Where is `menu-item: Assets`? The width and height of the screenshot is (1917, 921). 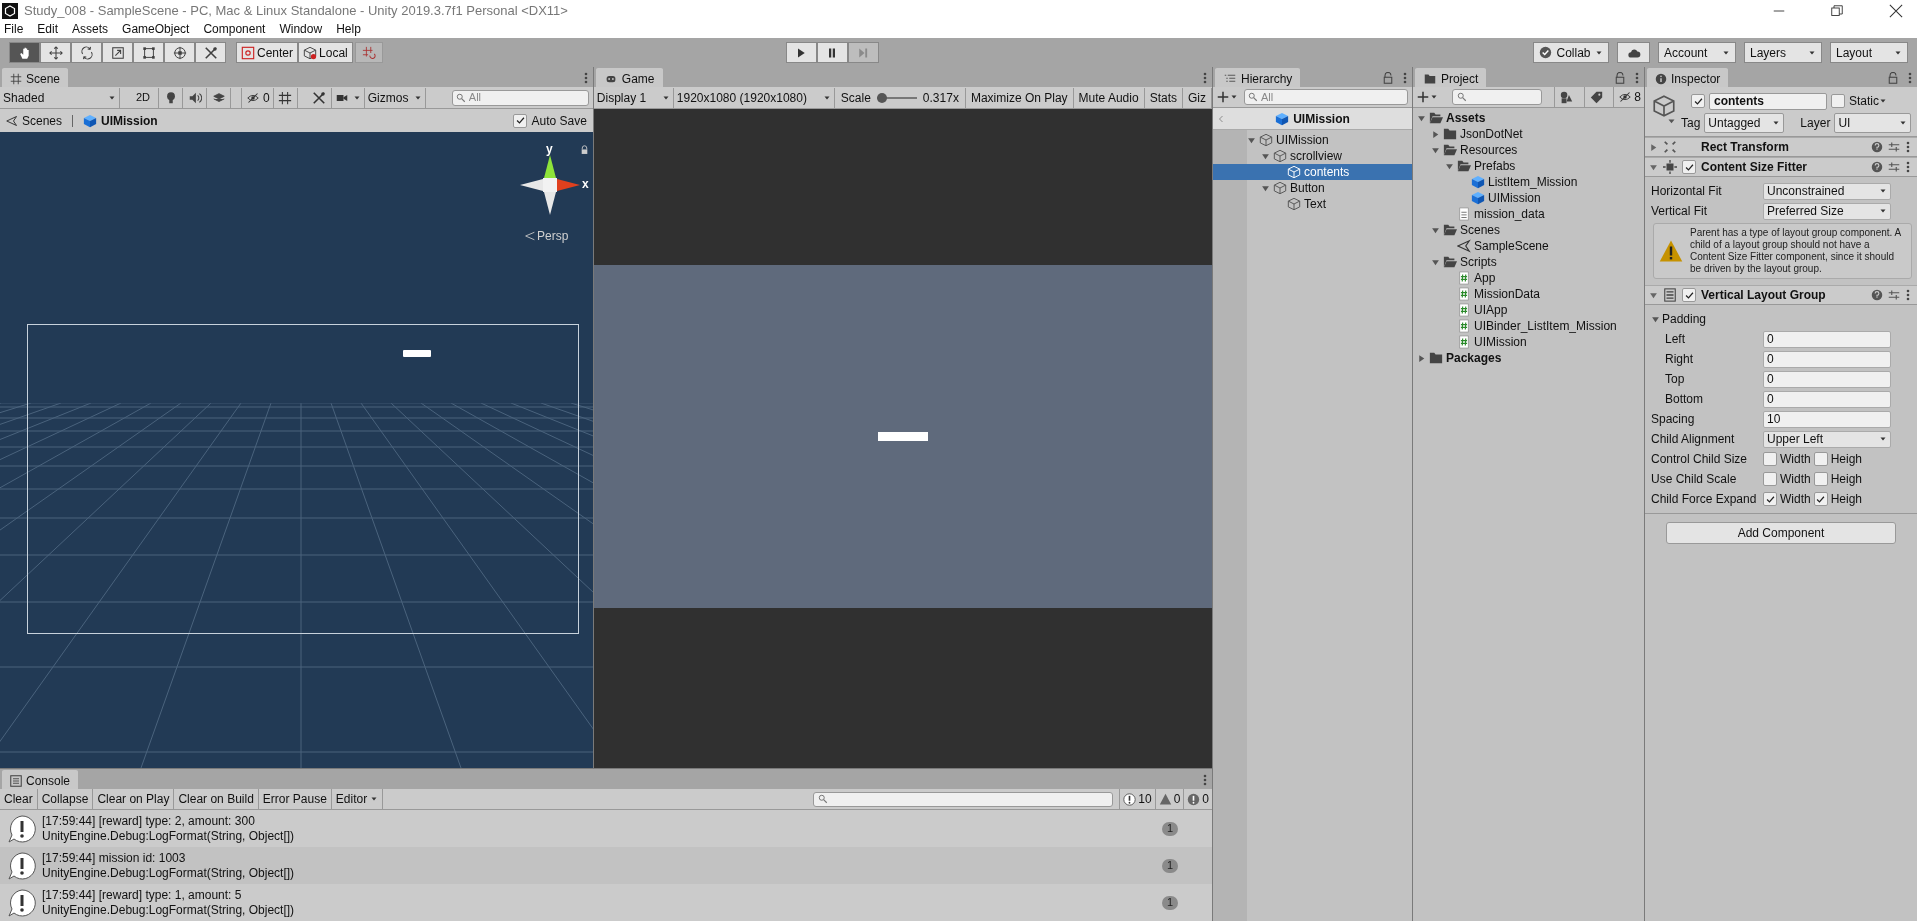
menu-item: Assets is located at coordinates (90, 29).